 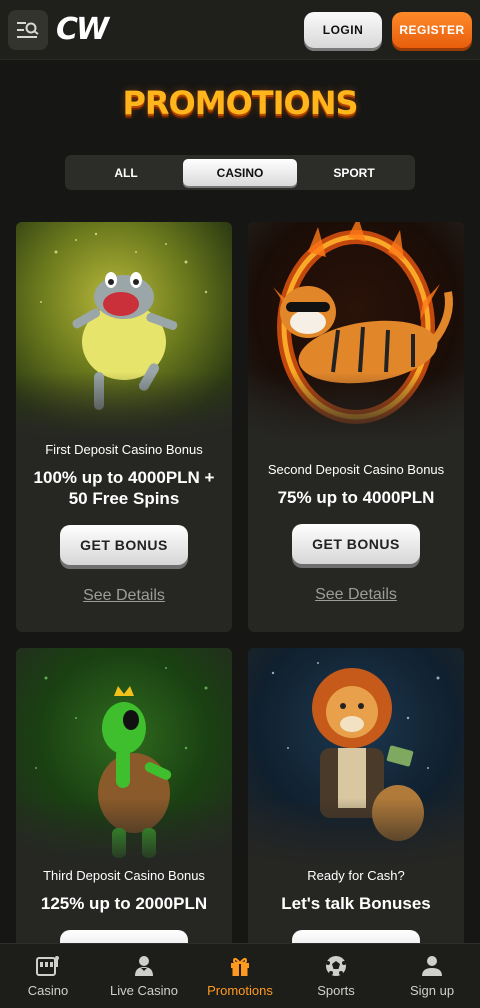 What do you see at coordinates (356, 903) in the screenshot?
I see `promo-title: Let's talk Bonuses` at bounding box center [356, 903].